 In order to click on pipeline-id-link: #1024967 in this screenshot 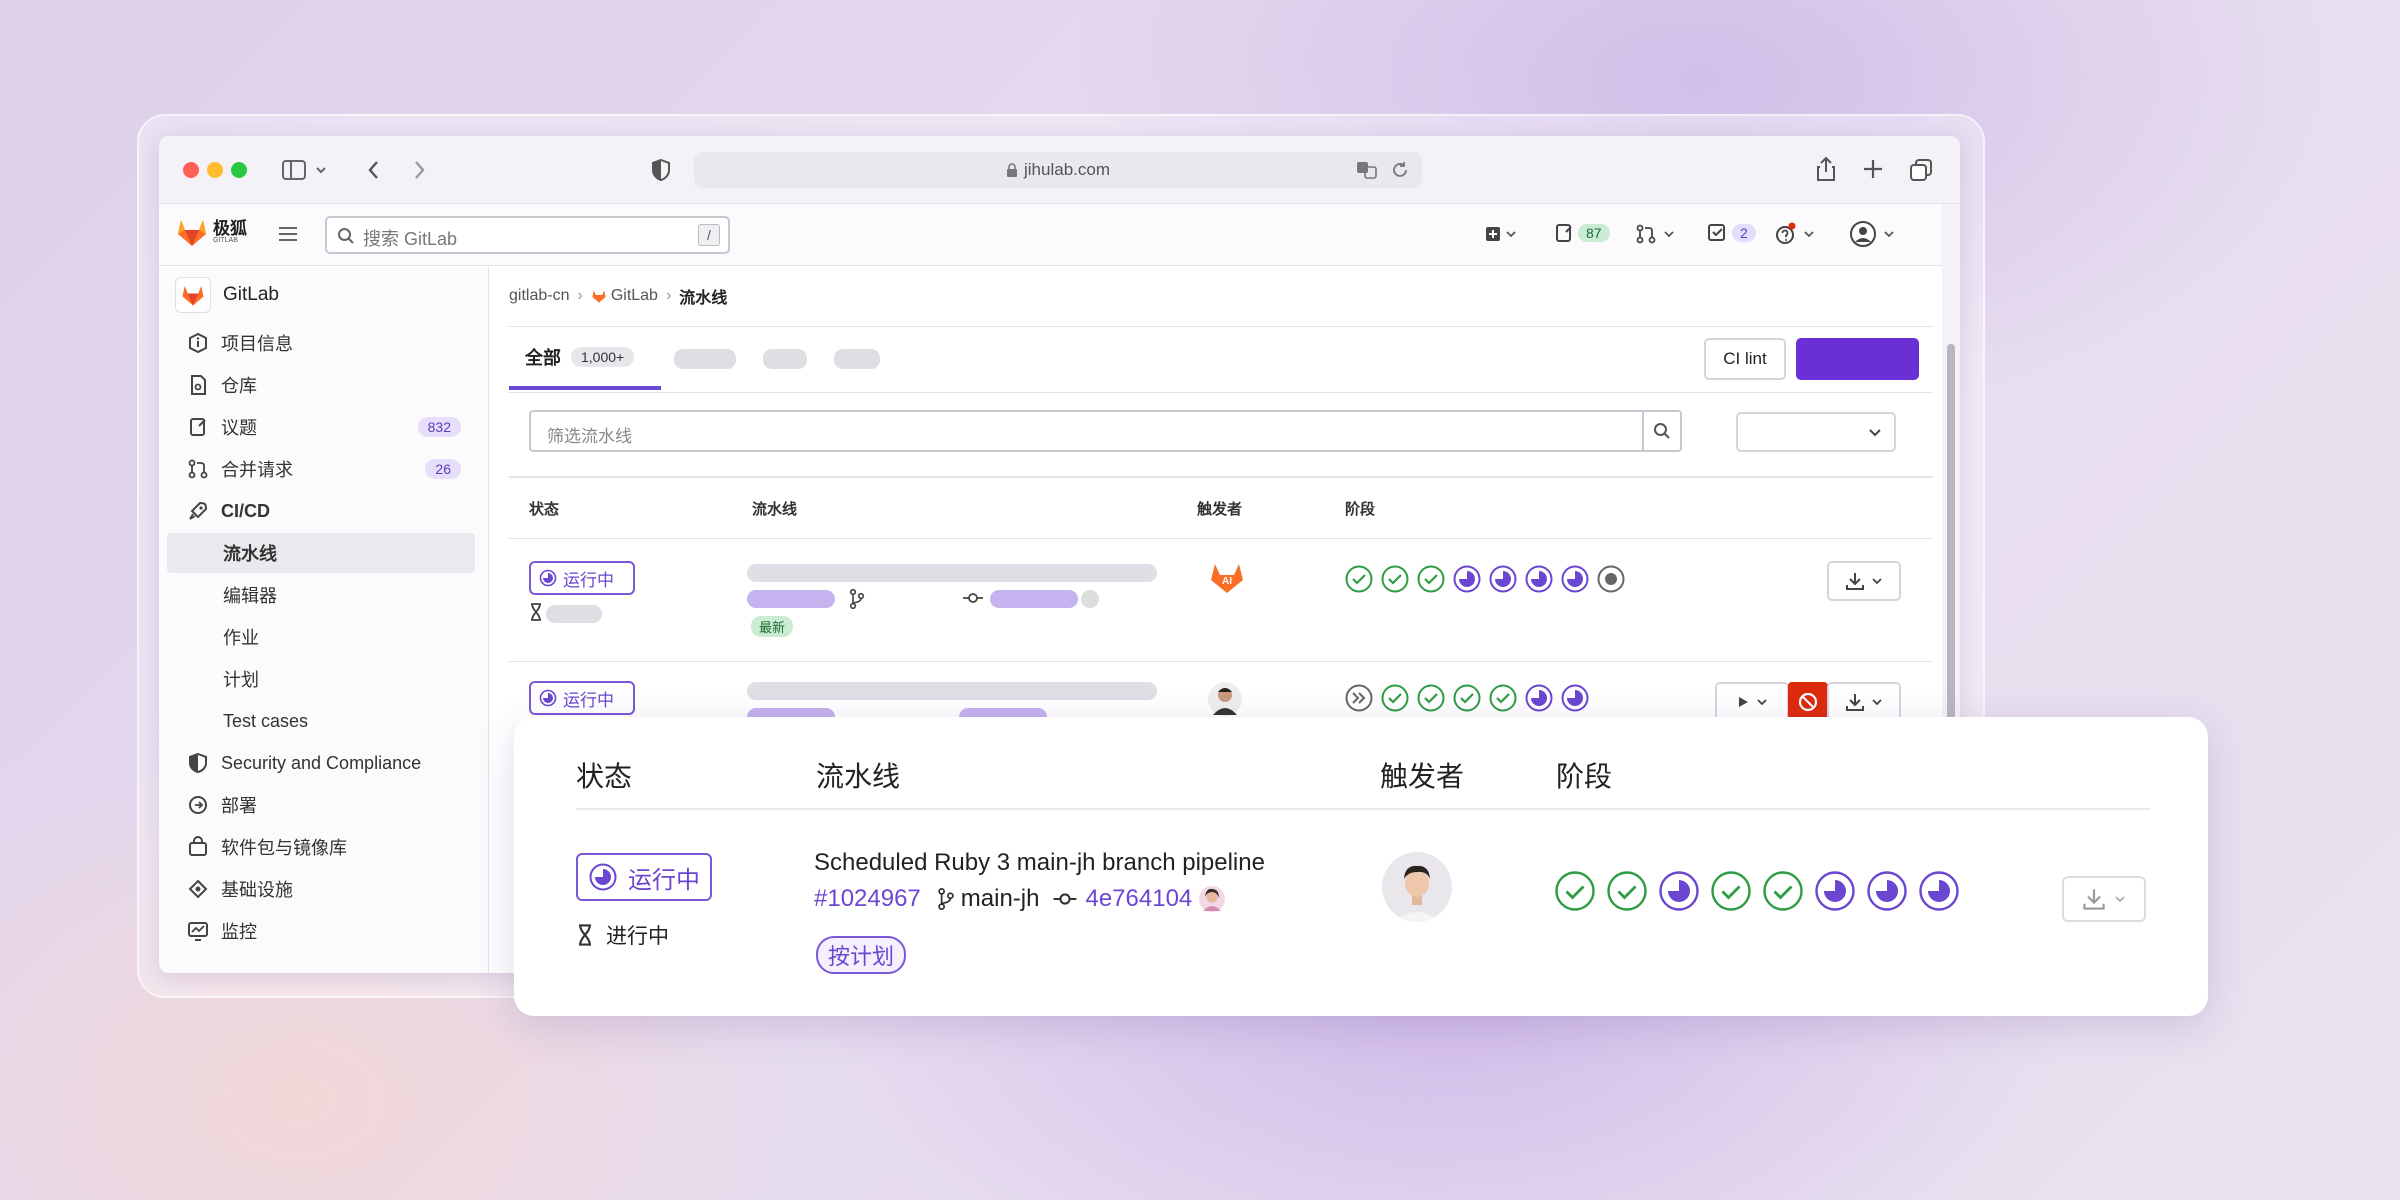, I will do `click(867, 899)`.